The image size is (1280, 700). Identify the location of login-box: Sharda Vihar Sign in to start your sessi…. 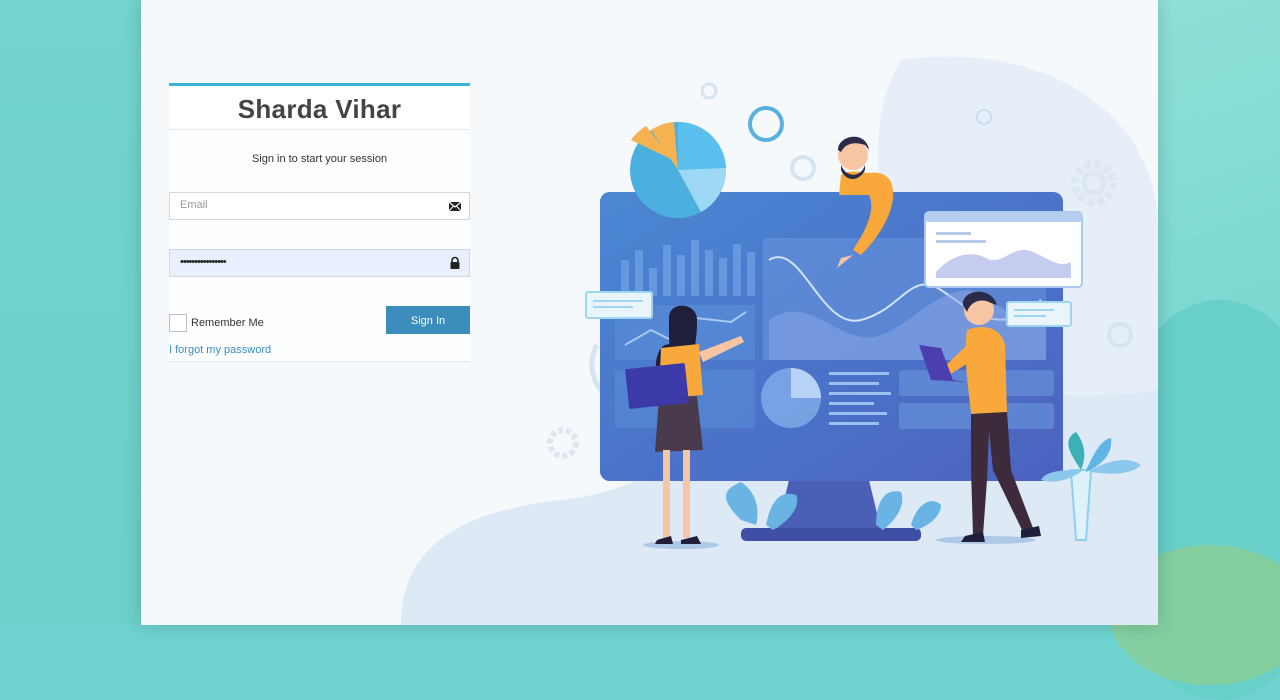
(319, 222).